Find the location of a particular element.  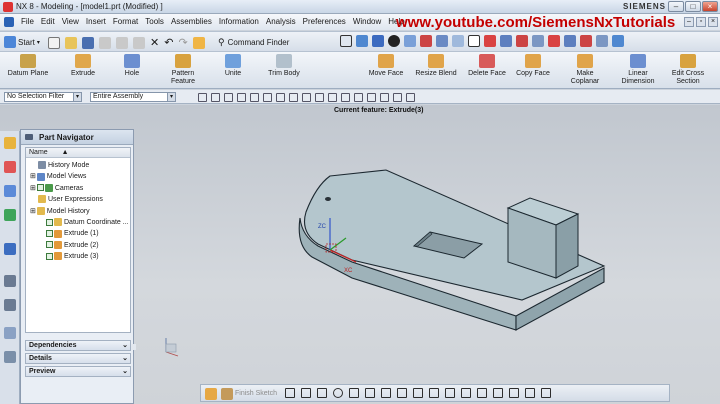

section-details: Details ⌄ is located at coordinates (78, 358).